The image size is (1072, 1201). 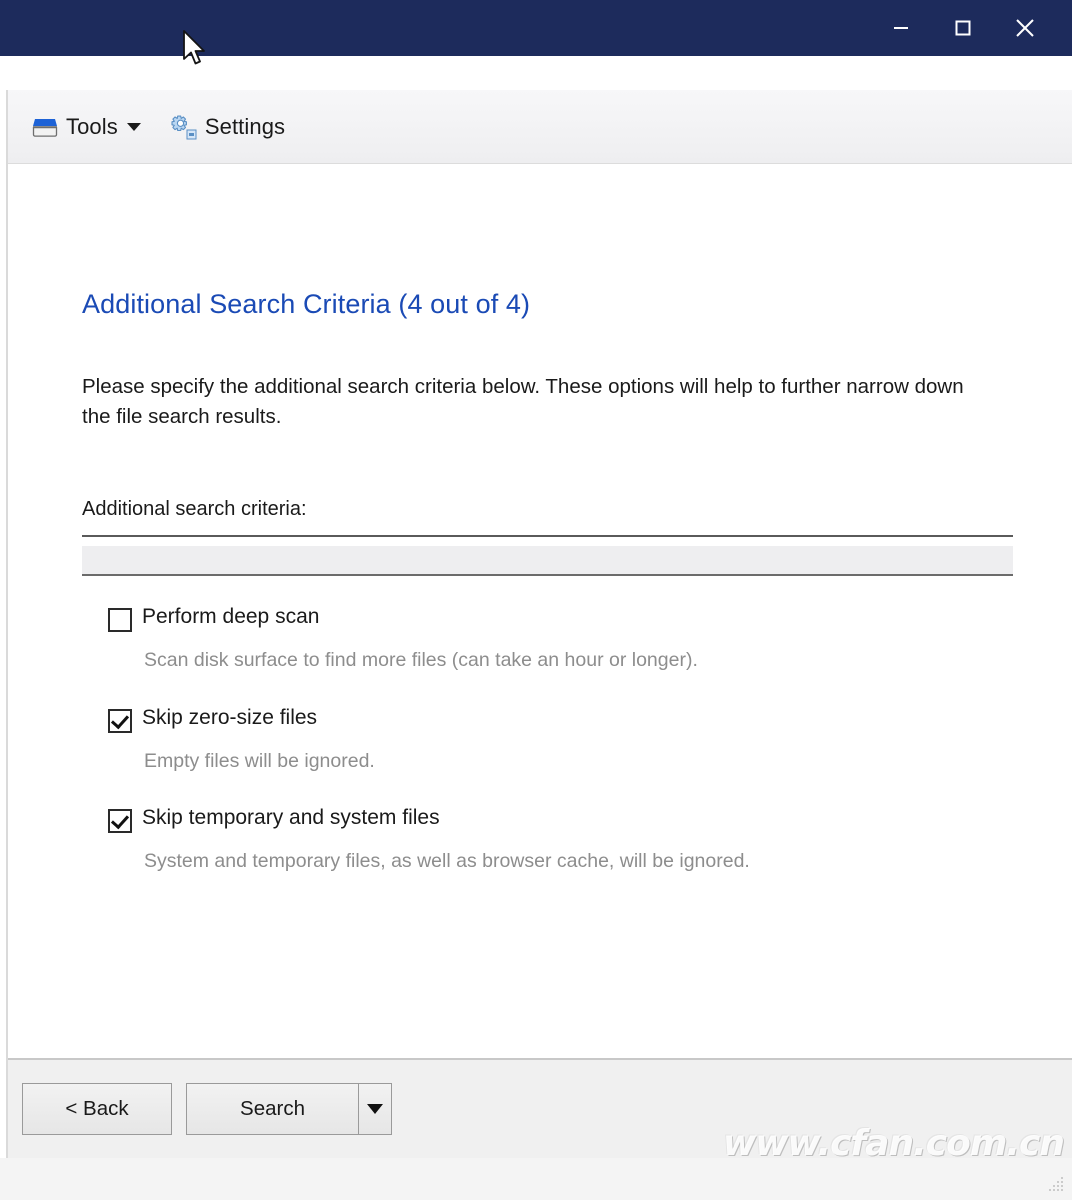 What do you see at coordinates (45, 127) in the screenshot?
I see `drive-icon` at bounding box center [45, 127].